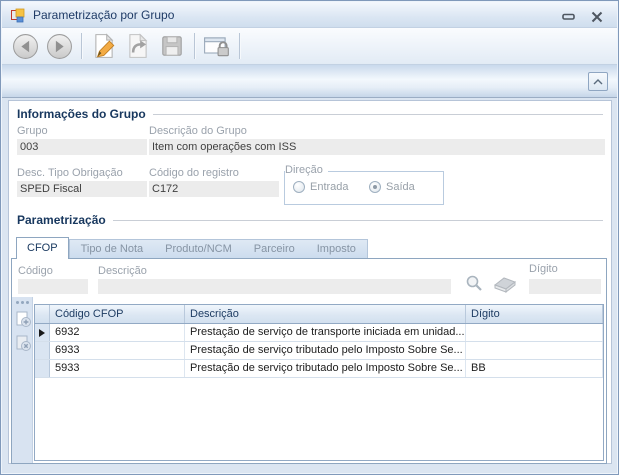 This screenshot has height=475, width=619. I want to click on radio-saida: Saída, so click(392, 187).